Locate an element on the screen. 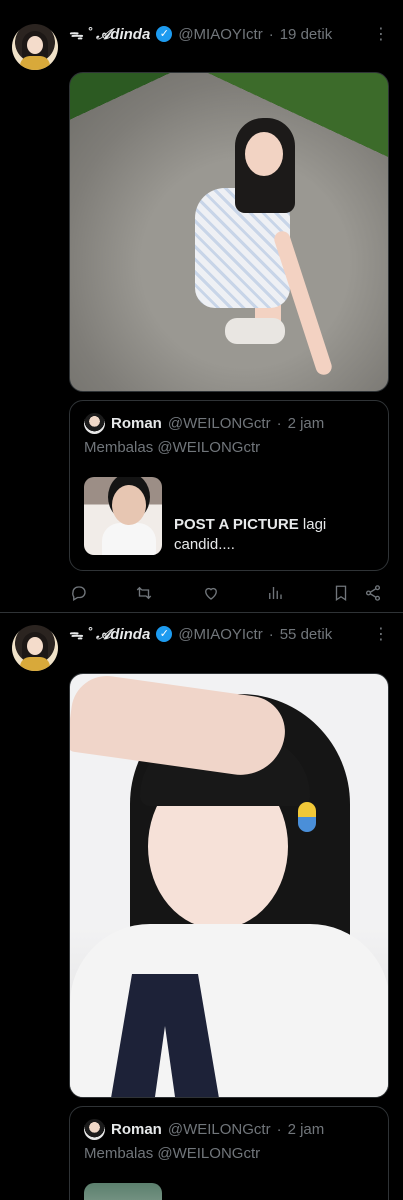 This screenshot has height=1200, width=403. bookmark-icon is located at coordinates (341, 593).